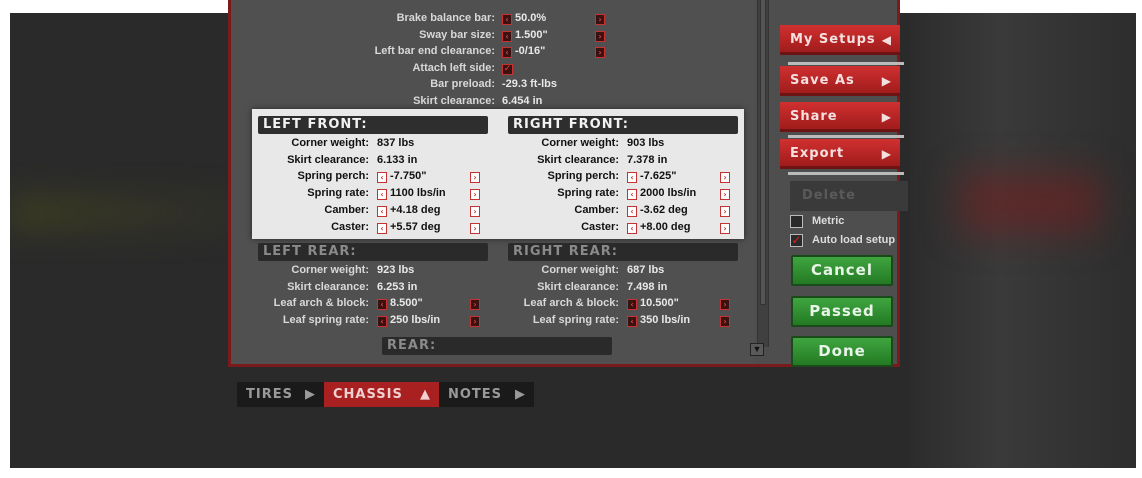 Image resolution: width=1142 pixels, height=478 pixels. Describe the element at coordinates (462, 84) in the screenshot. I see `setting-label: Bar preload:` at that location.